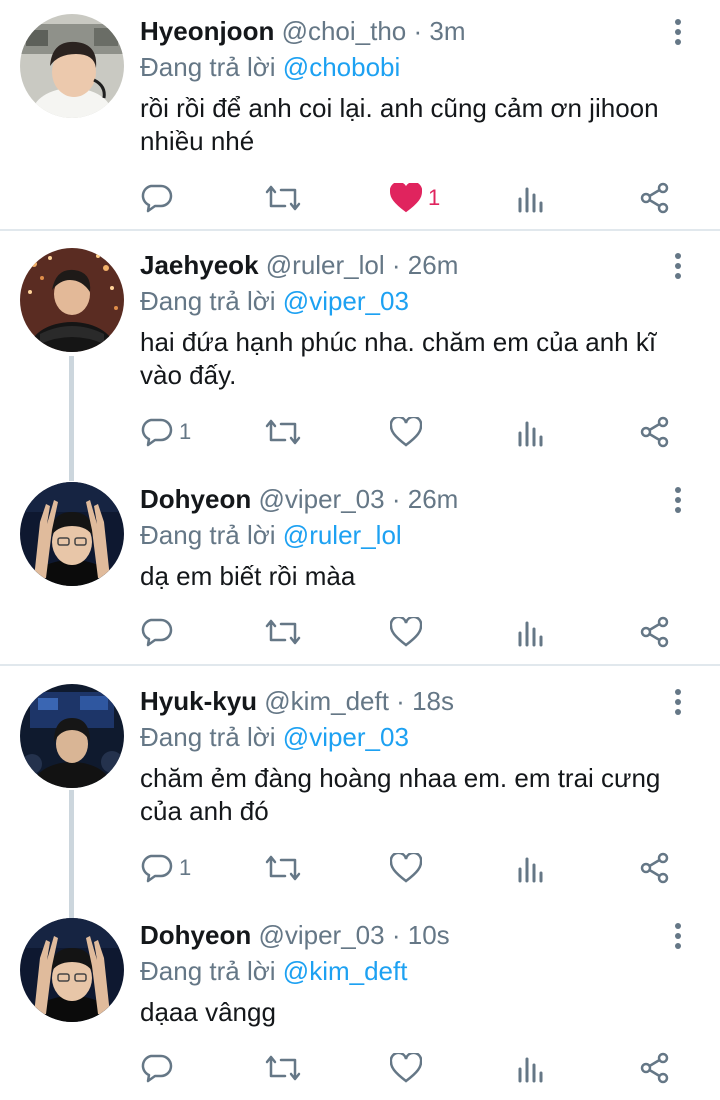 The height and width of the screenshot is (1100, 720). I want to click on tweet-text: dạ em biết rồi màa, so click(248, 576).